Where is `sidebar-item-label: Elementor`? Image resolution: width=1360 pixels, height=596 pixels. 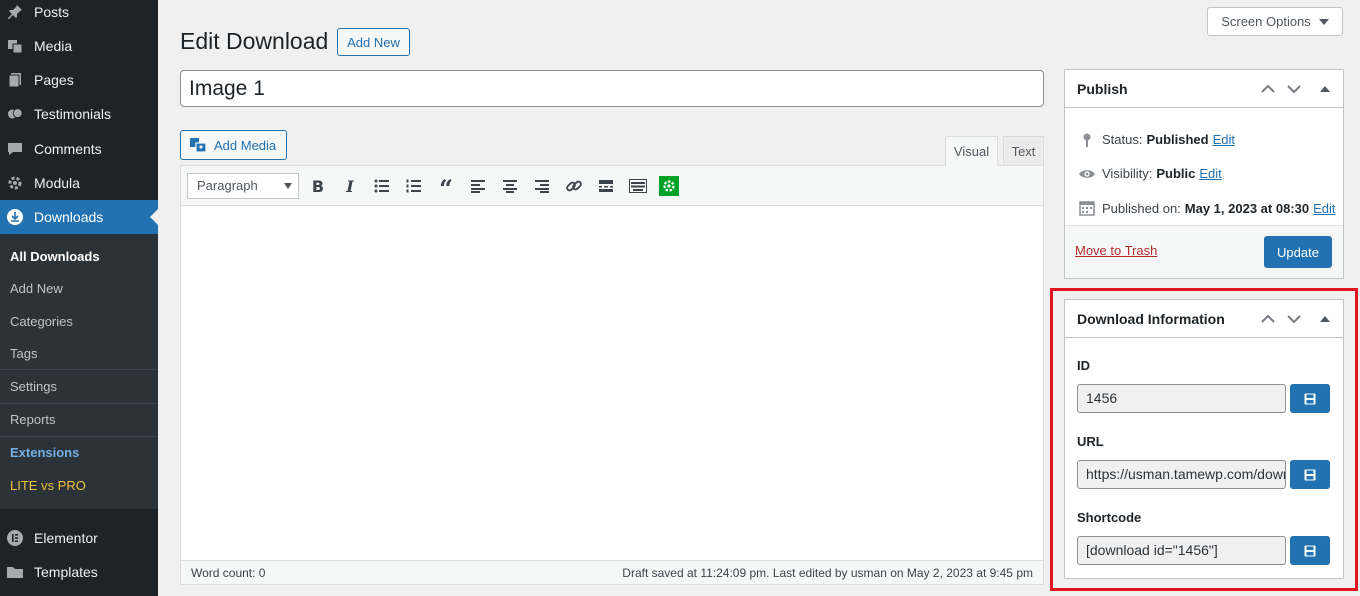 sidebar-item-label: Elementor is located at coordinates (66, 538).